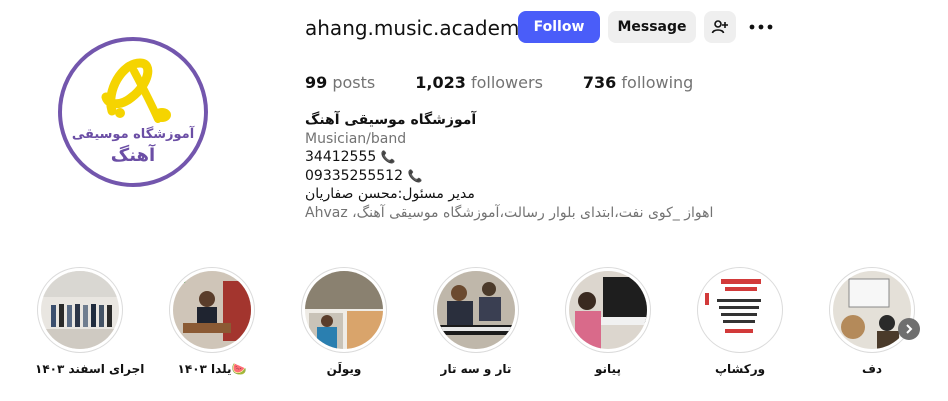 The width and height of the screenshot is (948, 401). Describe the element at coordinates (740, 369) in the screenshot. I see `highlight-label: ورکشاپ` at that location.